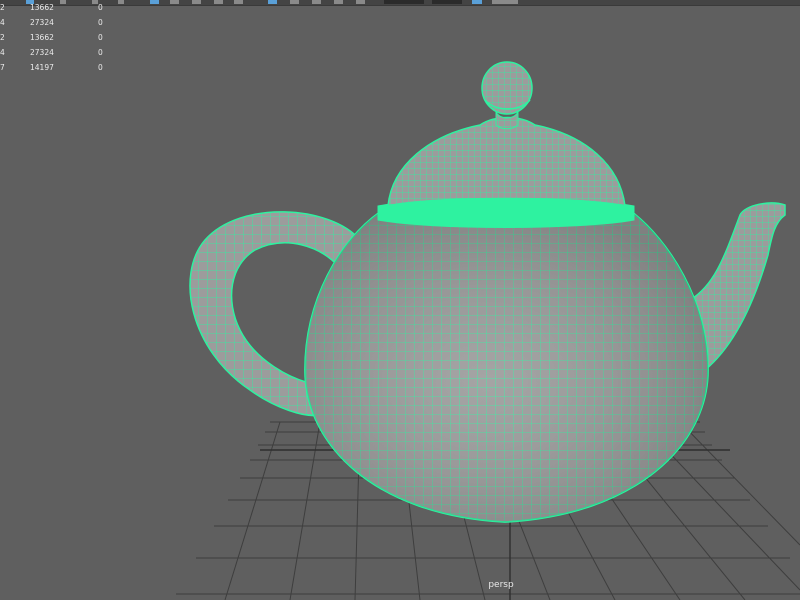 The width and height of the screenshot is (800, 600). What do you see at coordinates (65, 70) in the screenshot?
I see `hud-row: 7 14197 0` at bounding box center [65, 70].